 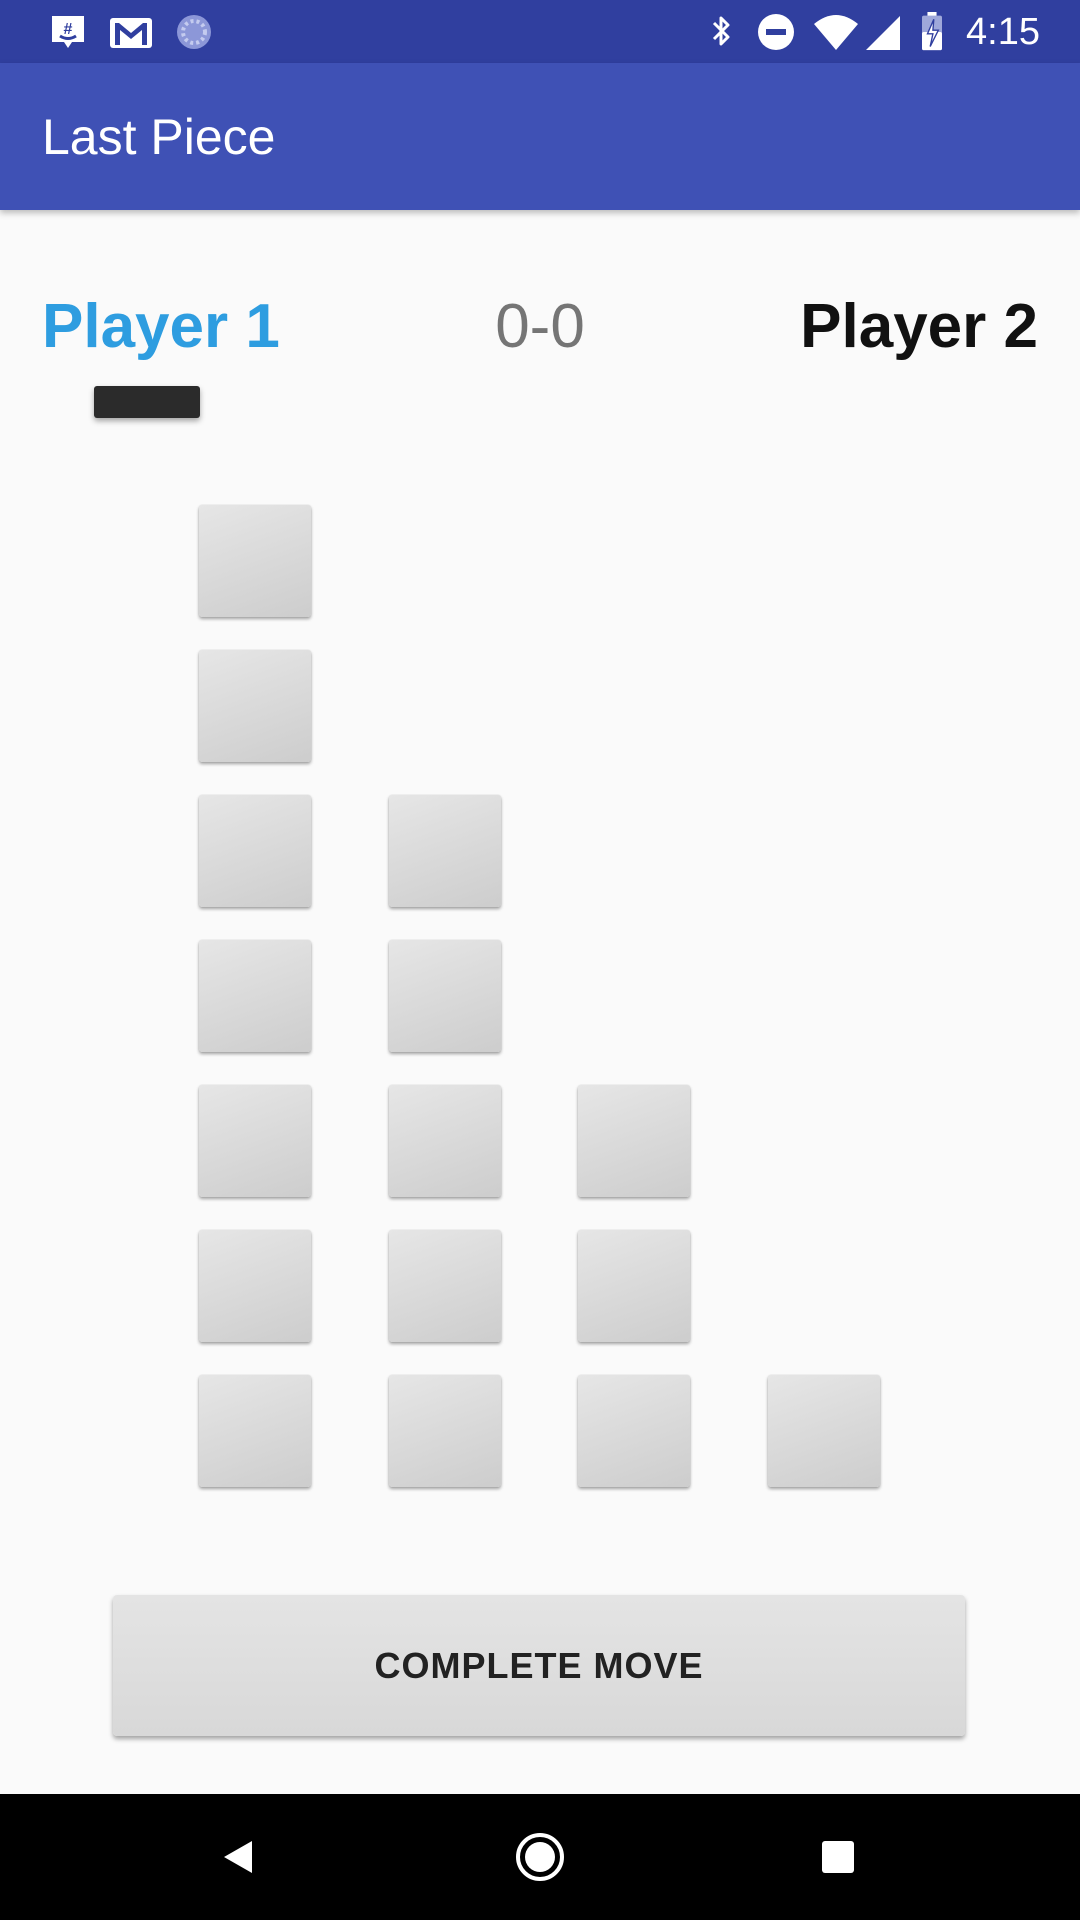 I want to click on recents-button, so click(x=838, y=1857).